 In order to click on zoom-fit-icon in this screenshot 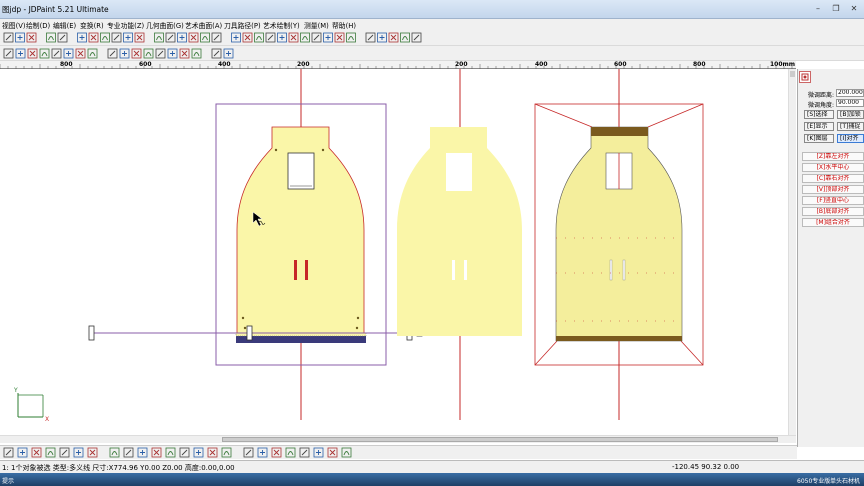, I will do `click(382, 37)`.